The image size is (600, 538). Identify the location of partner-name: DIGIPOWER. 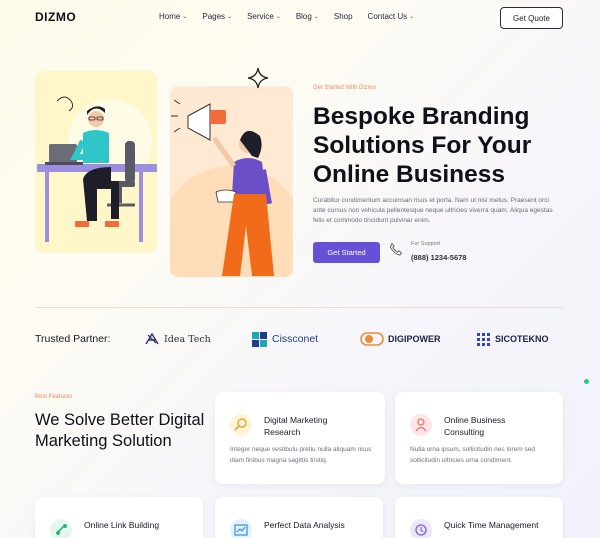
(414, 339).